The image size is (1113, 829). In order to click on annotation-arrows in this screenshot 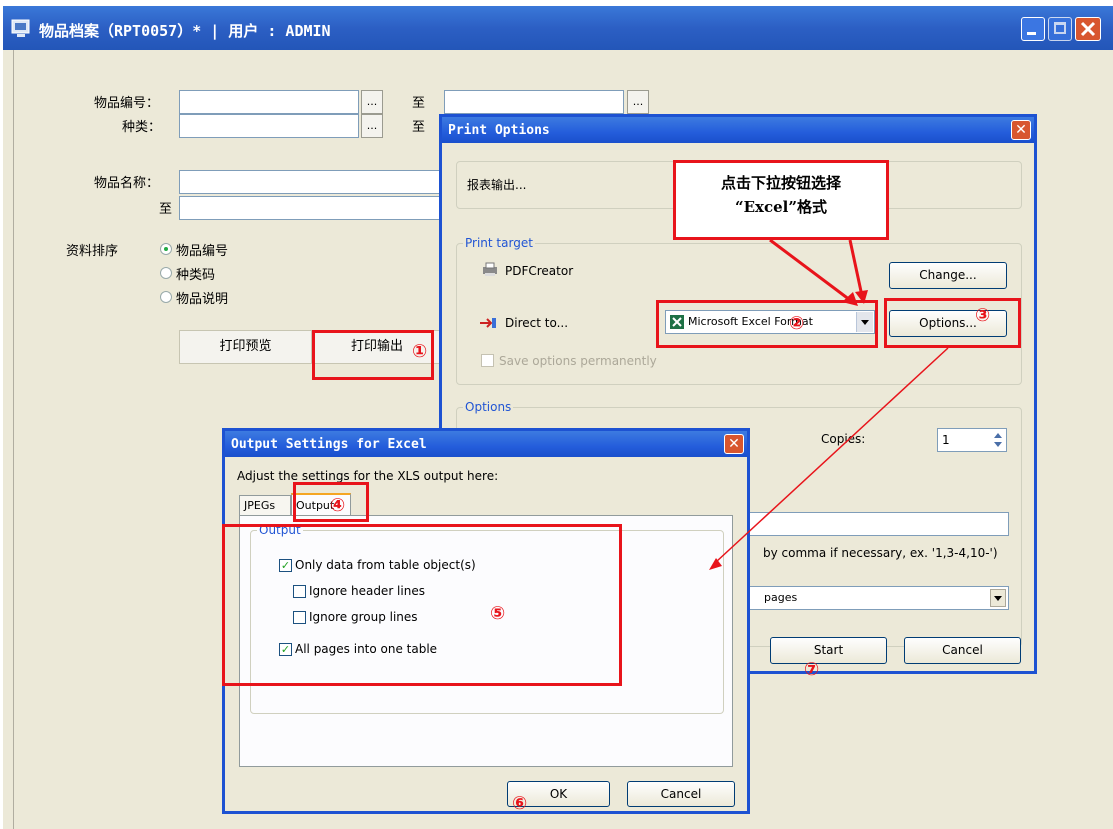, I will do `click(829, 404)`.